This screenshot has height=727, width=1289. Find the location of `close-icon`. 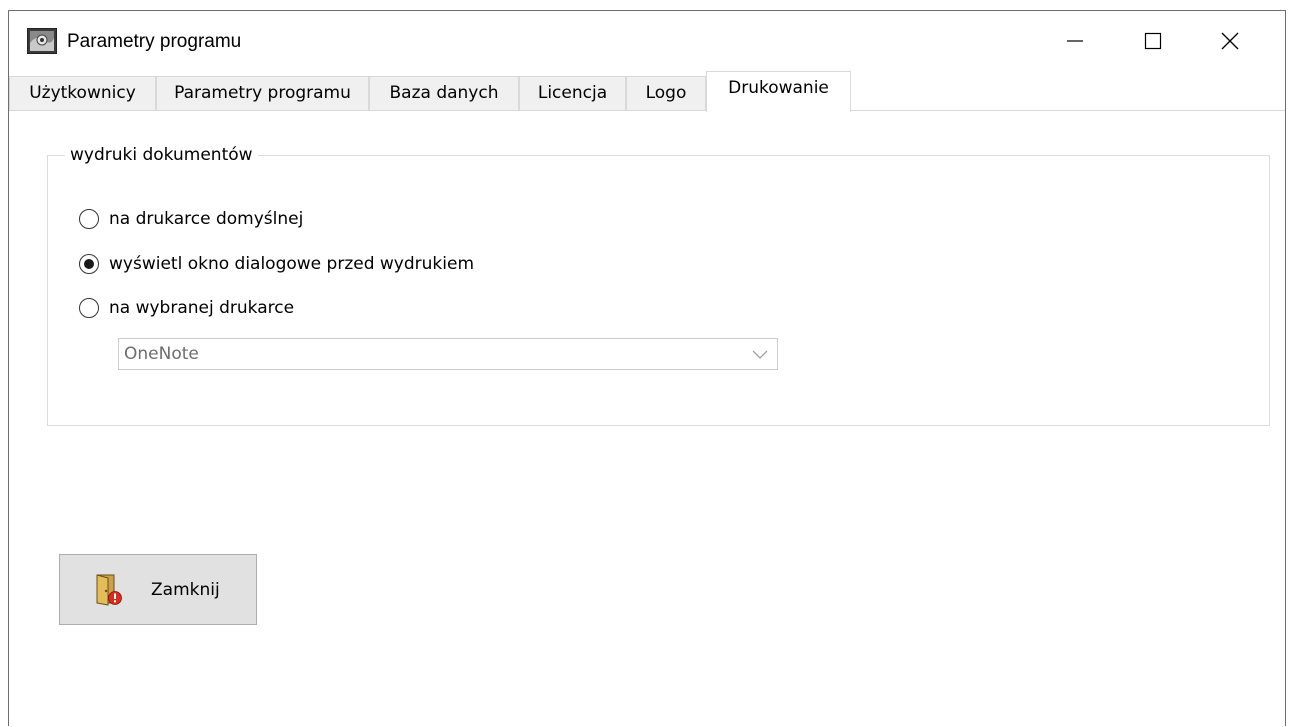

close-icon is located at coordinates (1230, 41).